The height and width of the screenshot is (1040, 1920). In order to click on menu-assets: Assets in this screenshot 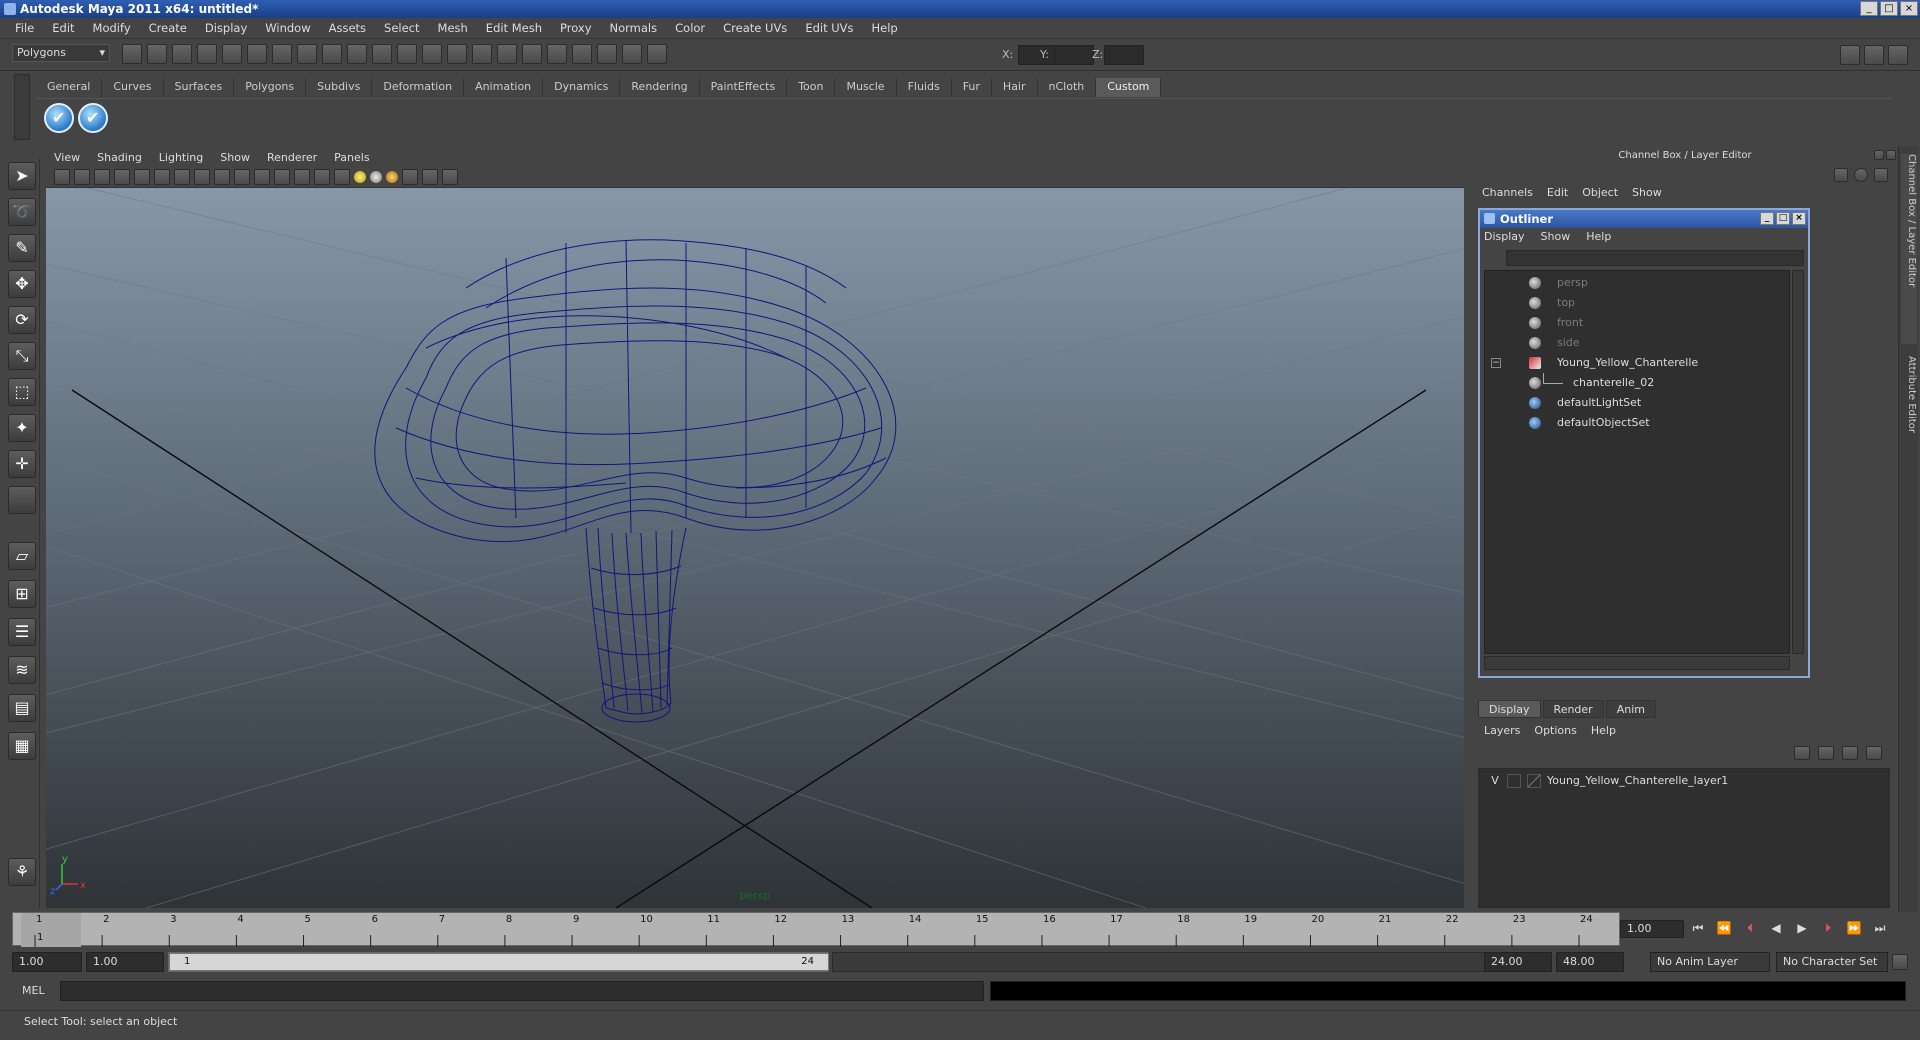, I will do `click(347, 28)`.